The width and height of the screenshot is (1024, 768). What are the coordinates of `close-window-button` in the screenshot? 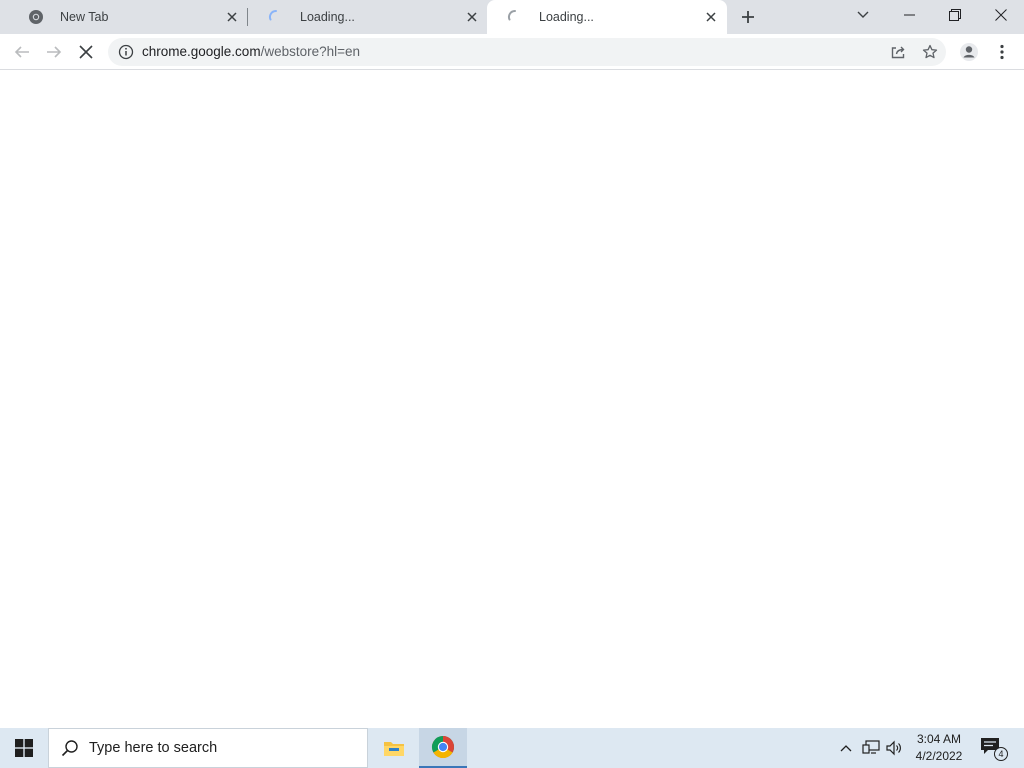 It's located at (1001, 15).